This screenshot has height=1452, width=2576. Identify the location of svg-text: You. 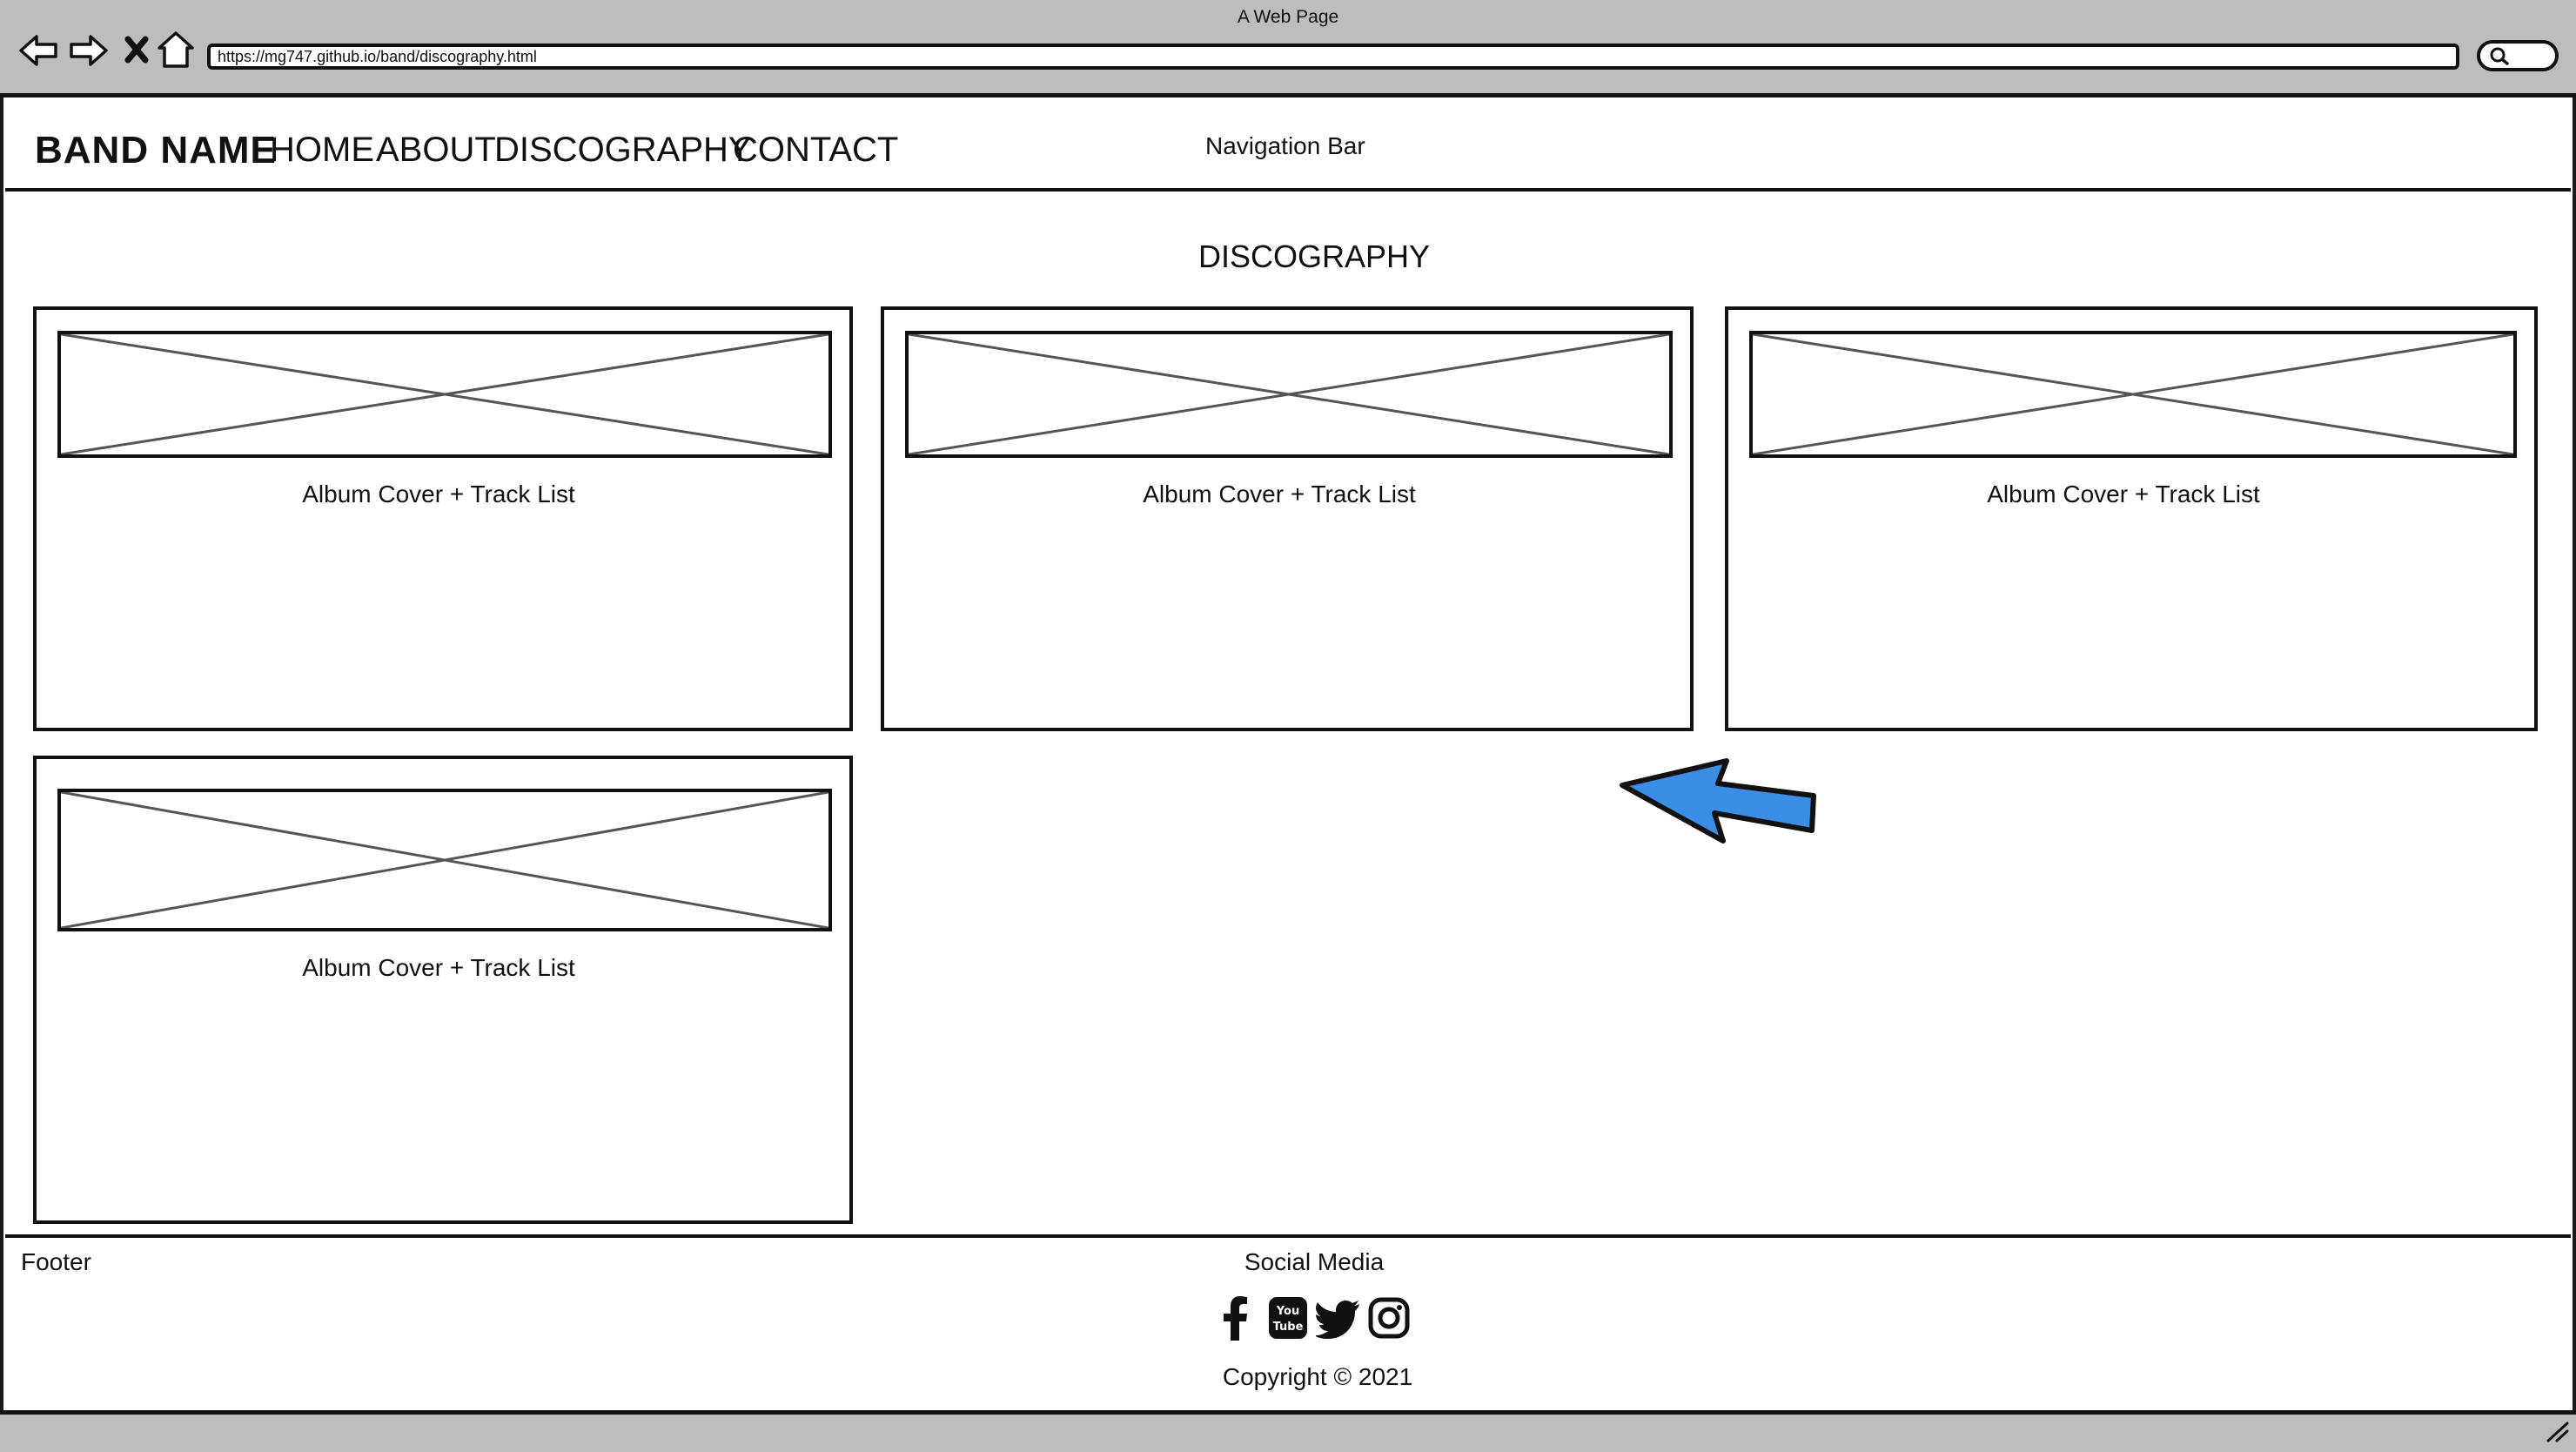
(1287, 1311).